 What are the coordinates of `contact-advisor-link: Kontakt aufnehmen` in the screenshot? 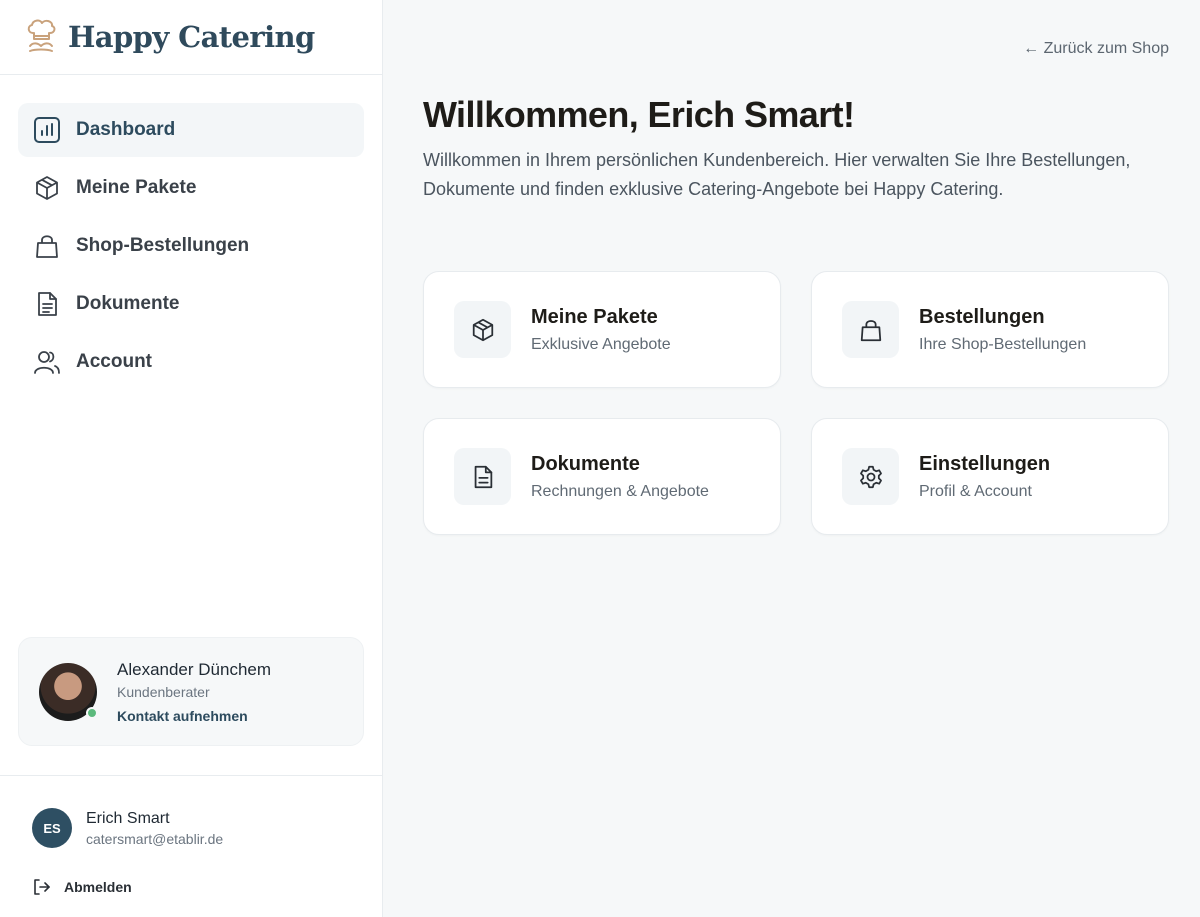 It's located at (194, 716).